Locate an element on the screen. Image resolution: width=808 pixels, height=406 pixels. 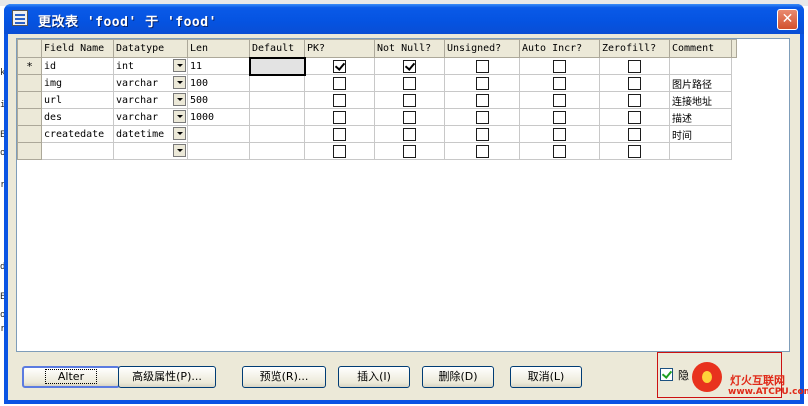
comment-cell: 图片路径 is located at coordinates (700, 83).